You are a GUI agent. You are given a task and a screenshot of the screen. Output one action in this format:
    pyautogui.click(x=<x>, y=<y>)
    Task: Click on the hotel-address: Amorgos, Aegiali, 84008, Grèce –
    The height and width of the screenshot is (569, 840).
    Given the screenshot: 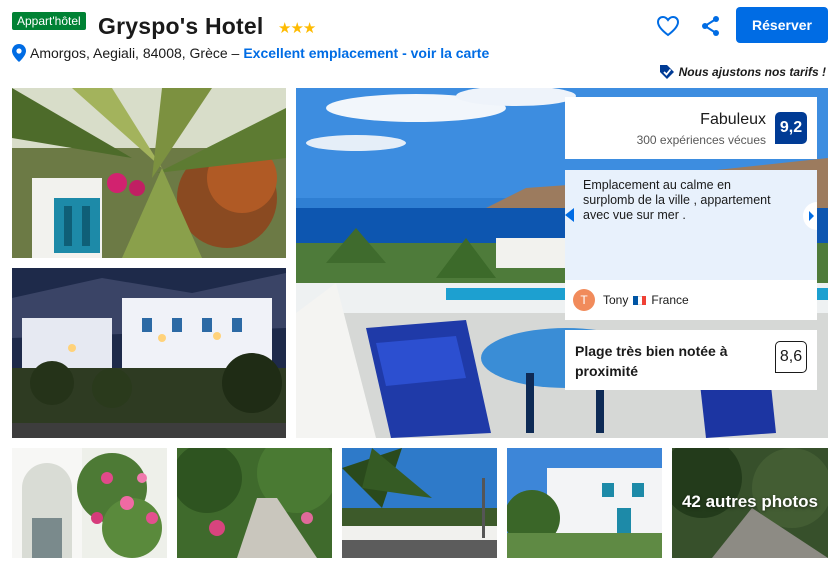 What is the action you would take?
    pyautogui.click(x=135, y=53)
    